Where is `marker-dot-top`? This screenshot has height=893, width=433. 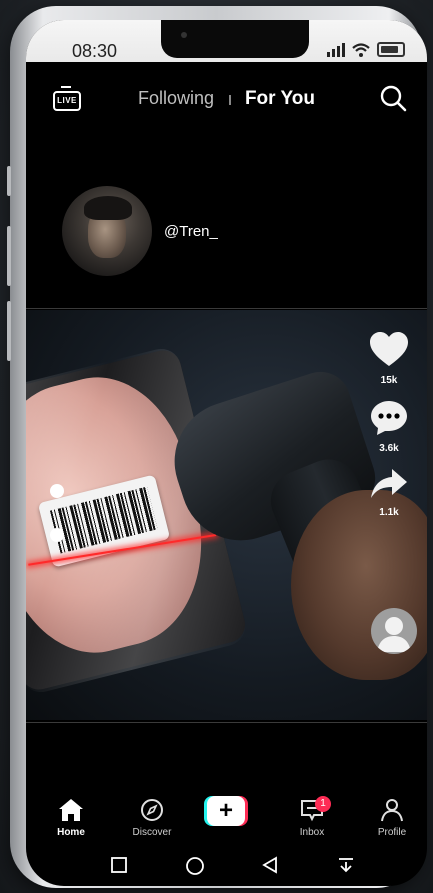
marker-dot-top is located at coordinates (57, 491).